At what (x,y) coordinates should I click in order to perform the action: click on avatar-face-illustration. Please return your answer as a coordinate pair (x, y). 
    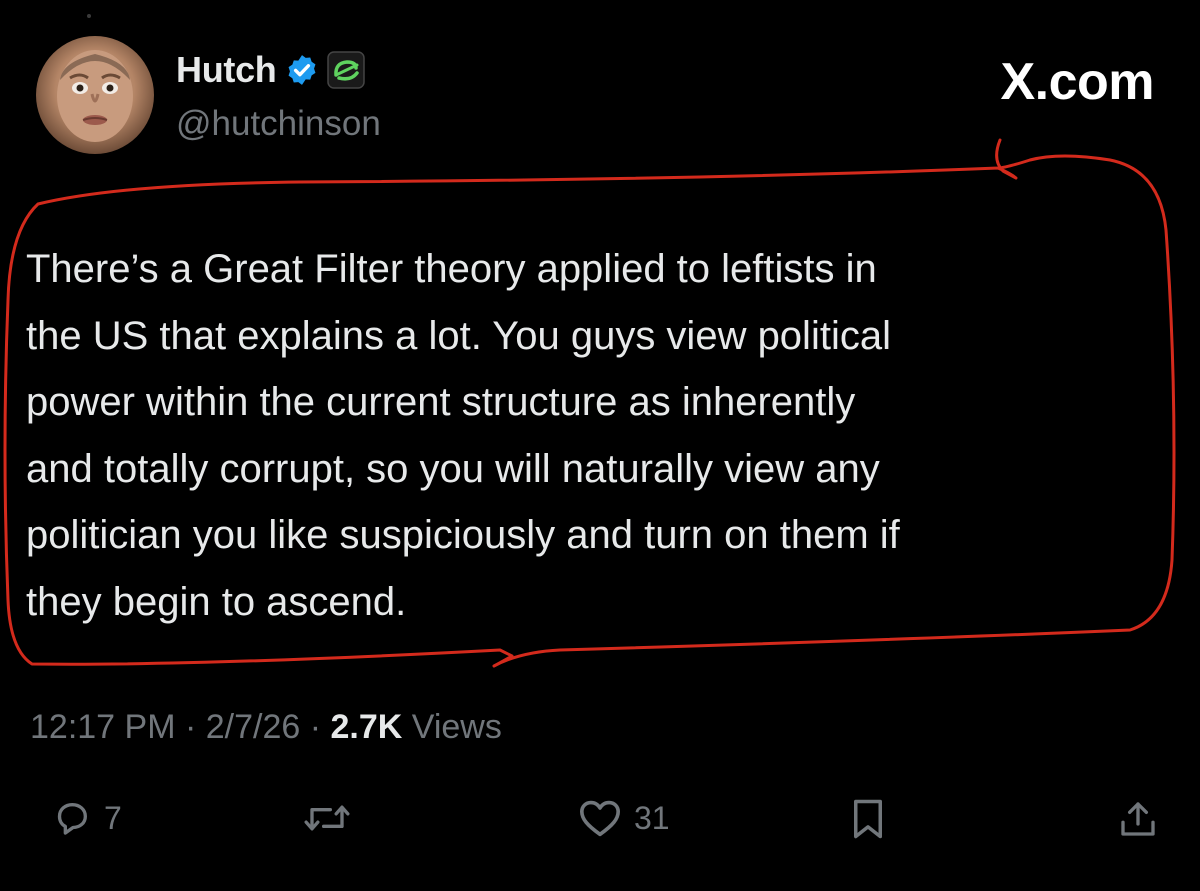
    Looking at the image, I should click on (95, 96).